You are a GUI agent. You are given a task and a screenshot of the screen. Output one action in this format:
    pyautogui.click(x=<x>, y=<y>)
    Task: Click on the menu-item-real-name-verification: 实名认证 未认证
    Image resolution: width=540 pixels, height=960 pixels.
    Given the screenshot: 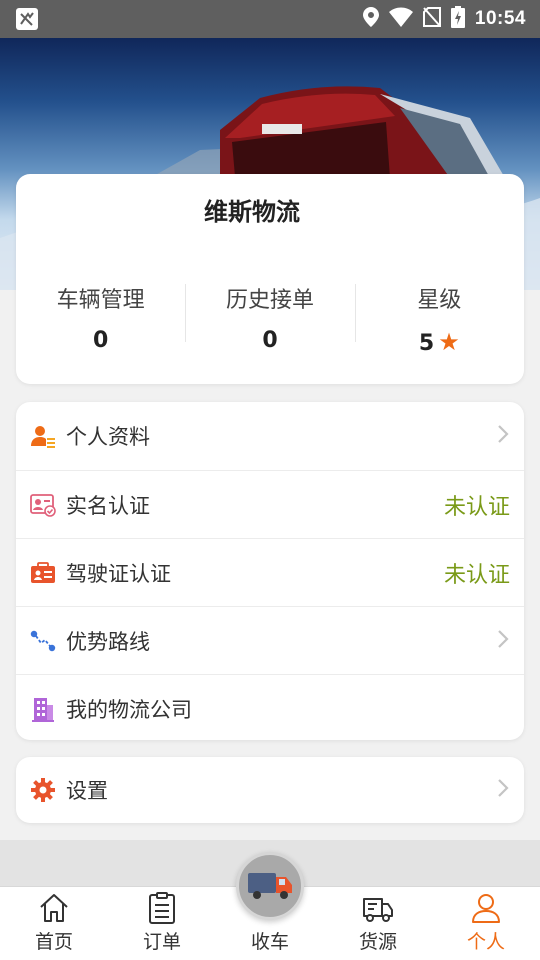 What is the action you would take?
    pyautogui.click(x=270, y=504)
    